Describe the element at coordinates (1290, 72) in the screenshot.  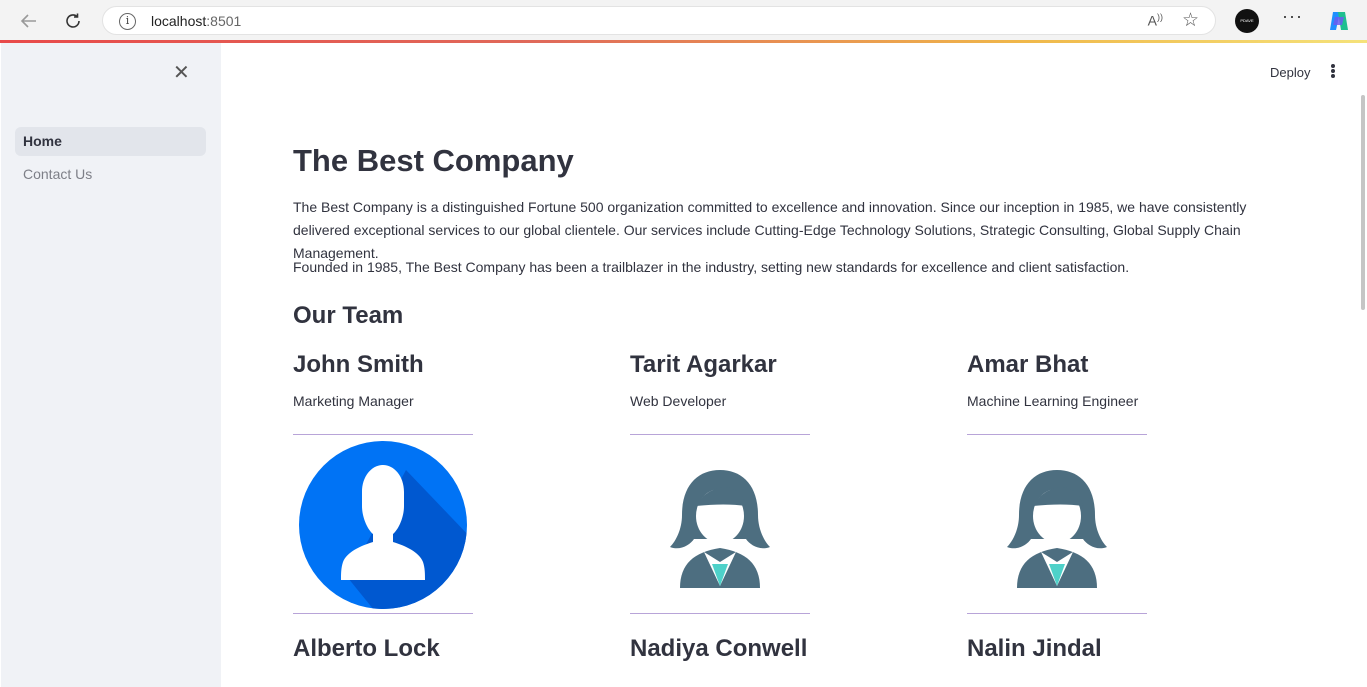
I see `deploy-button: Deploy` at that location.